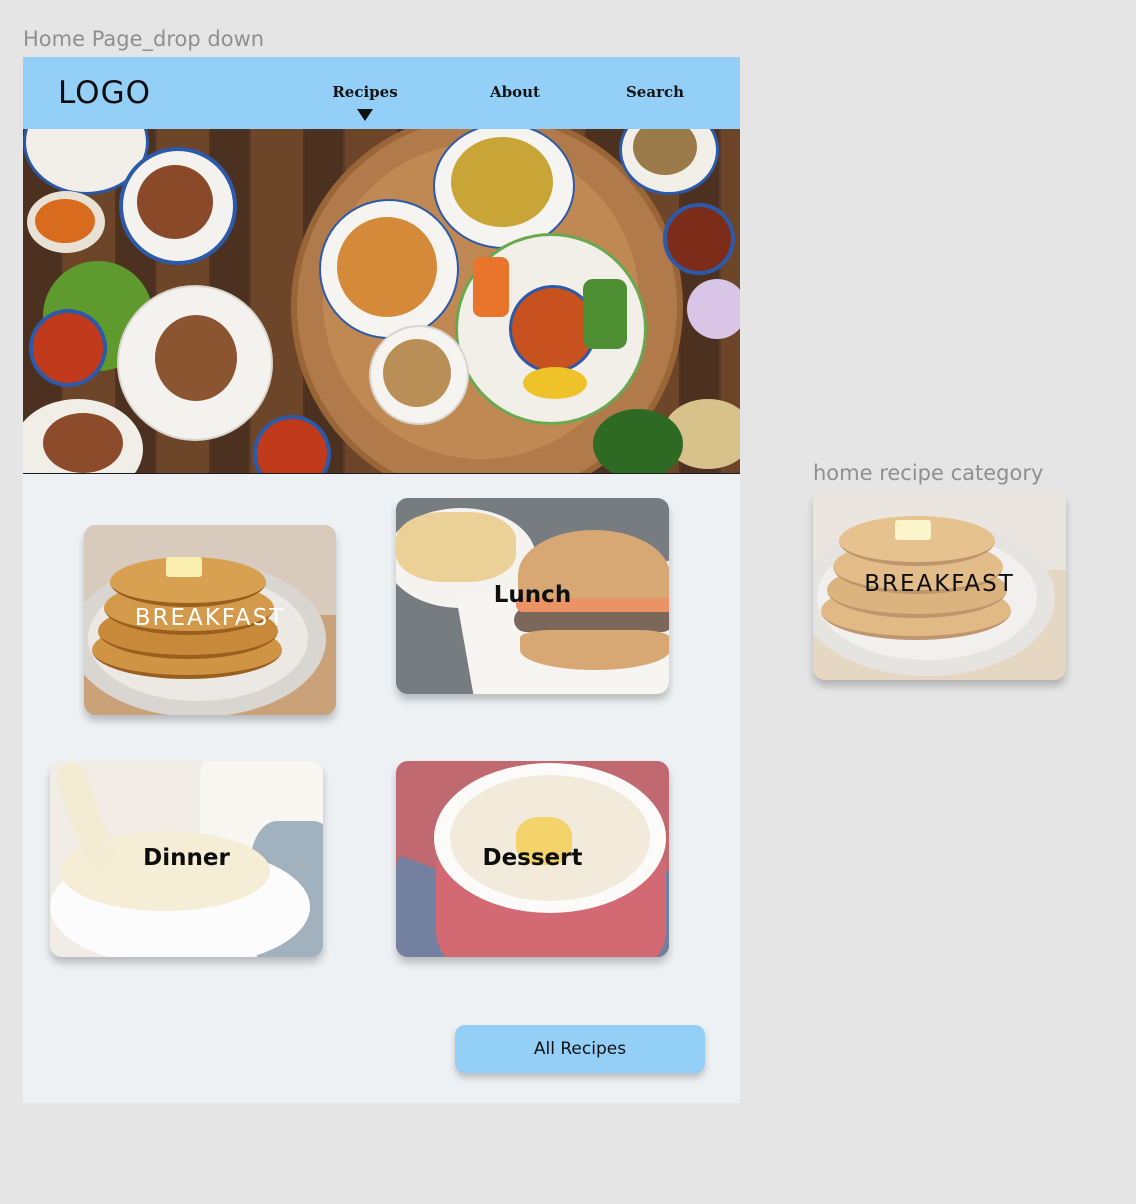 The width and height of the screenshot is (1136, 1204). I want to click on all-recipes-button: All Recipes, so click(580, 1049).